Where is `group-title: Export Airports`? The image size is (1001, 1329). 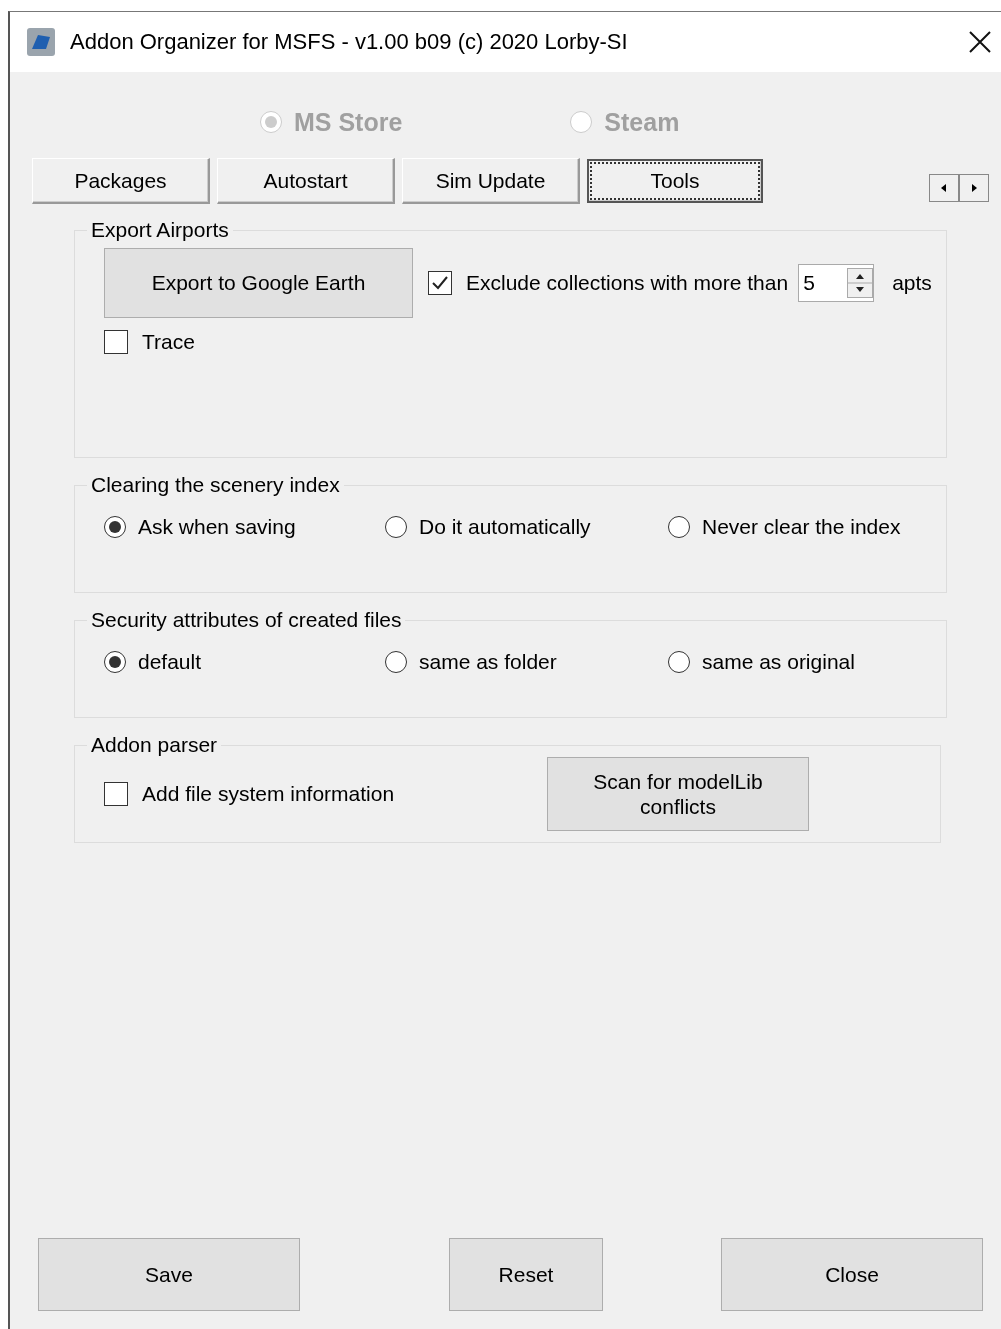 group-title: Export Airports is located at coordinates (160, 230).